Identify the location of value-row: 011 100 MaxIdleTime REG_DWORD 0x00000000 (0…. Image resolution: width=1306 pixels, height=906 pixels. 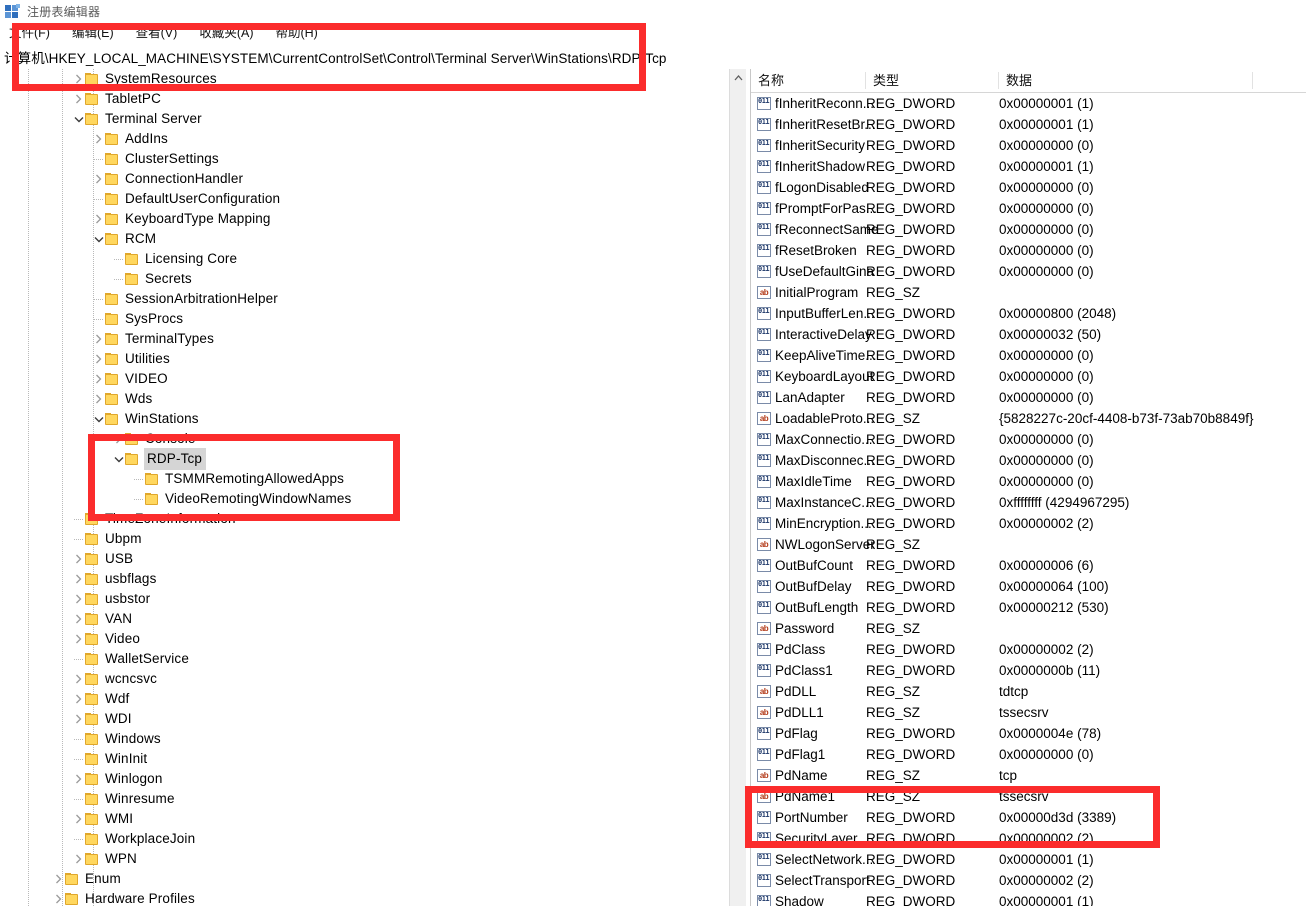
(1028, 481).